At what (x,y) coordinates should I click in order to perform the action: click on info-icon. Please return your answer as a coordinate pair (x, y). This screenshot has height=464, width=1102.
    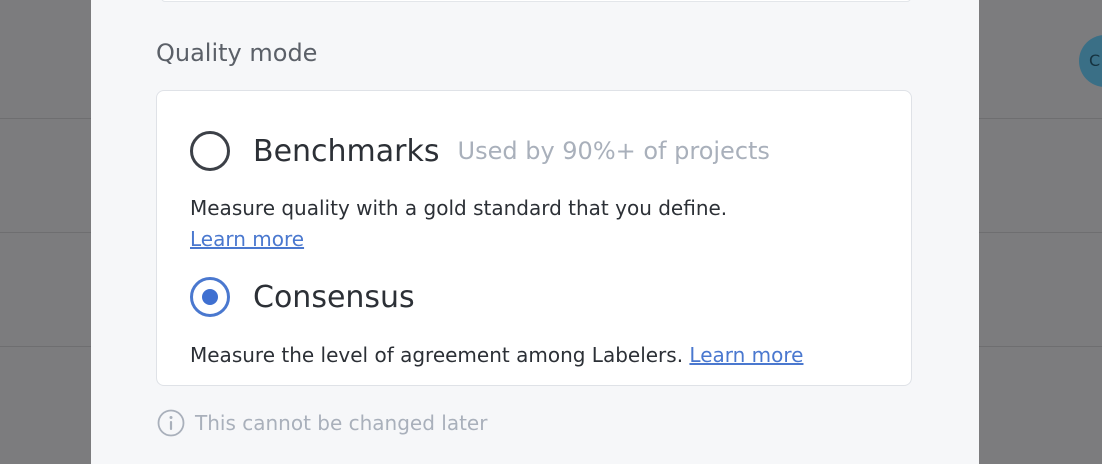
    Looking at the image, I should click on (171, 423).